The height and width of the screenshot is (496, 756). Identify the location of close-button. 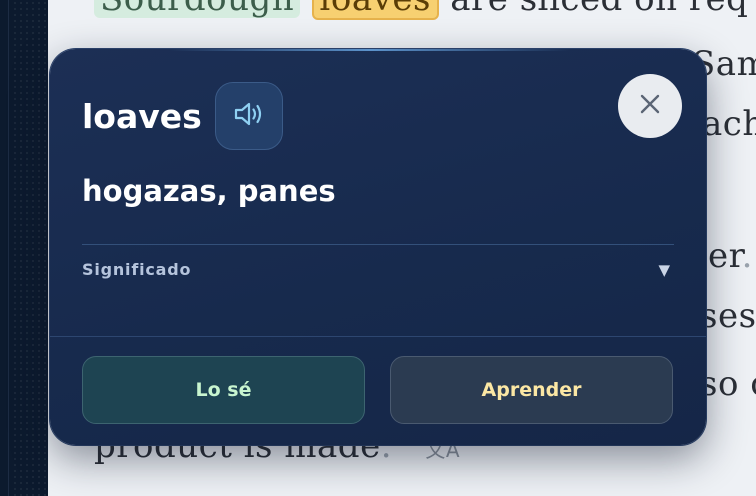
(650, 106).